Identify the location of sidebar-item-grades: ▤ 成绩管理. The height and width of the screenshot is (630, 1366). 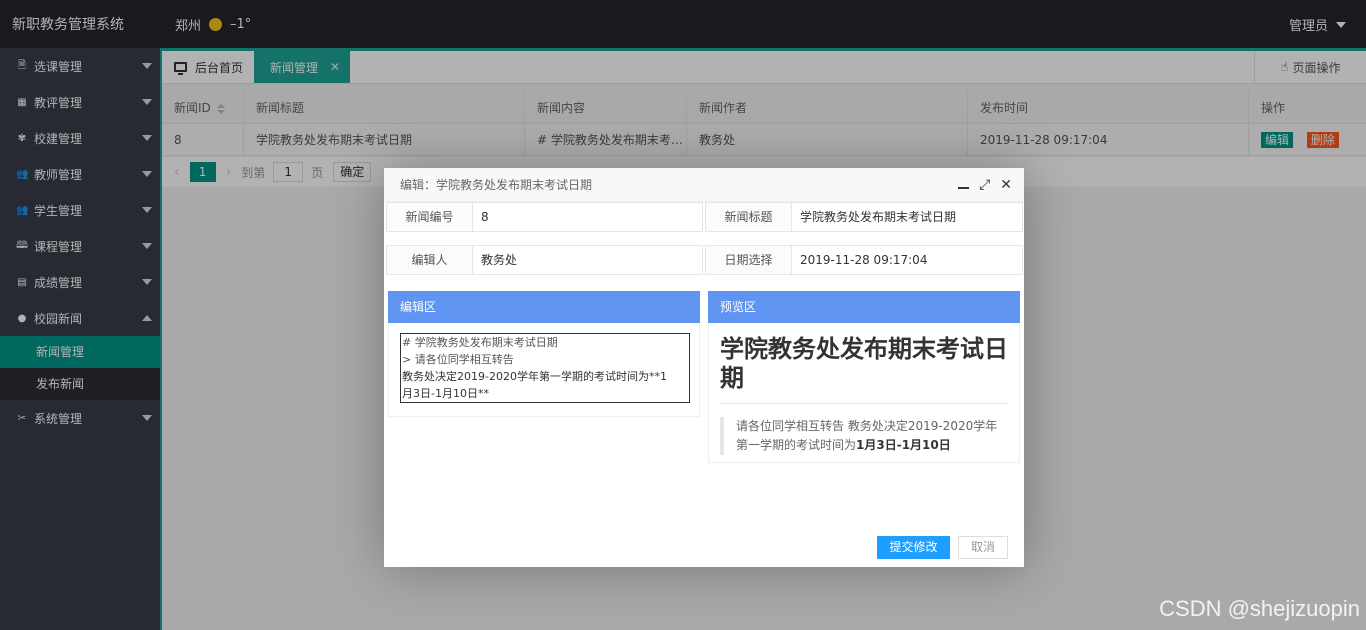
(80, 282).